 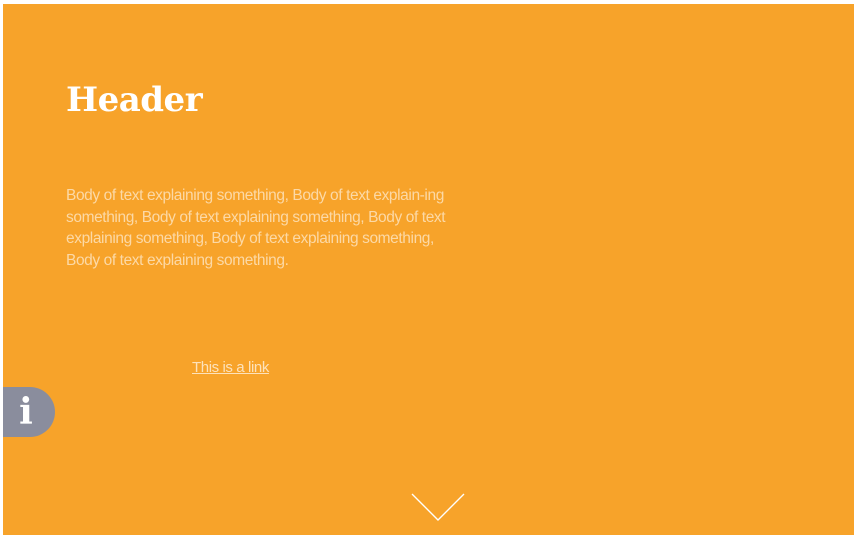 I want to click on chevron-down-icon, so click(x=438, y=507).